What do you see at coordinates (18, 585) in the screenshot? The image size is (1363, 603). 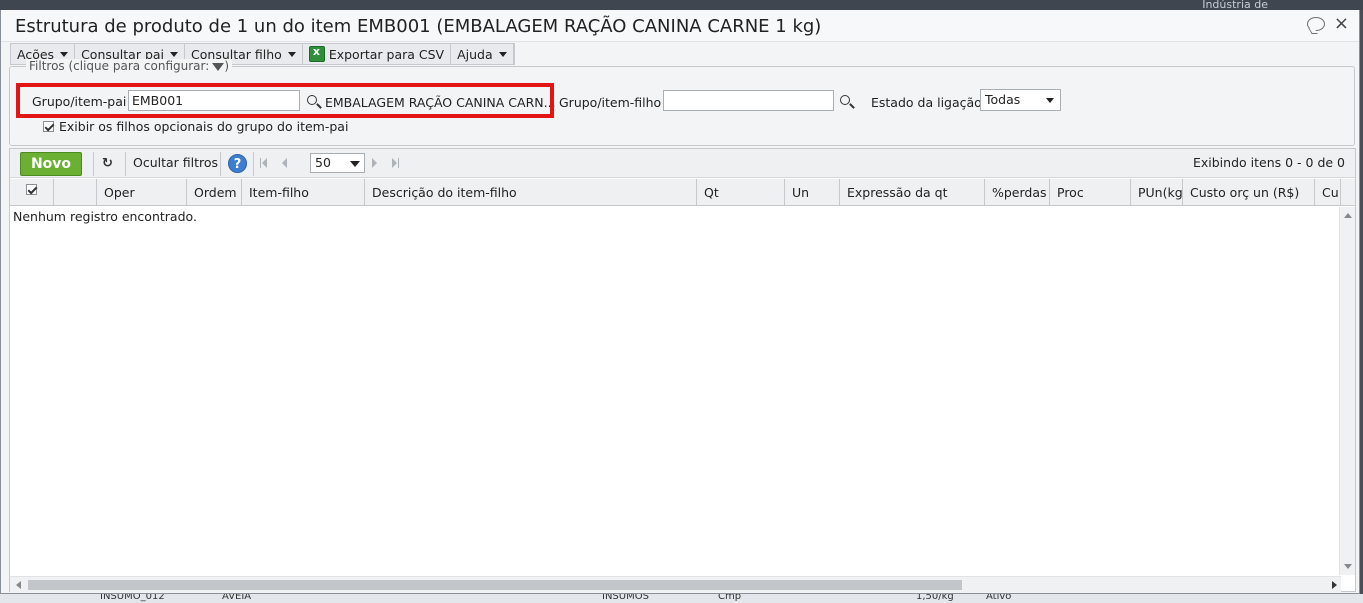 I see `scroll-left-icon` at bounding box center [18, 585].